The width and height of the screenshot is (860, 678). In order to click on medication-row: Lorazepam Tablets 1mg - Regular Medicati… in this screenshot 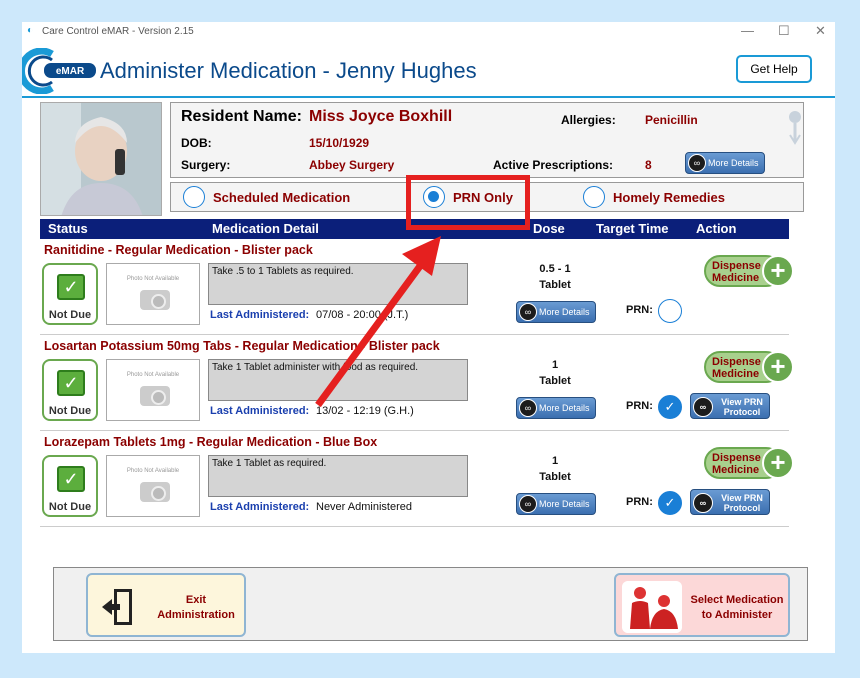, I will do `click(417, 481)`.